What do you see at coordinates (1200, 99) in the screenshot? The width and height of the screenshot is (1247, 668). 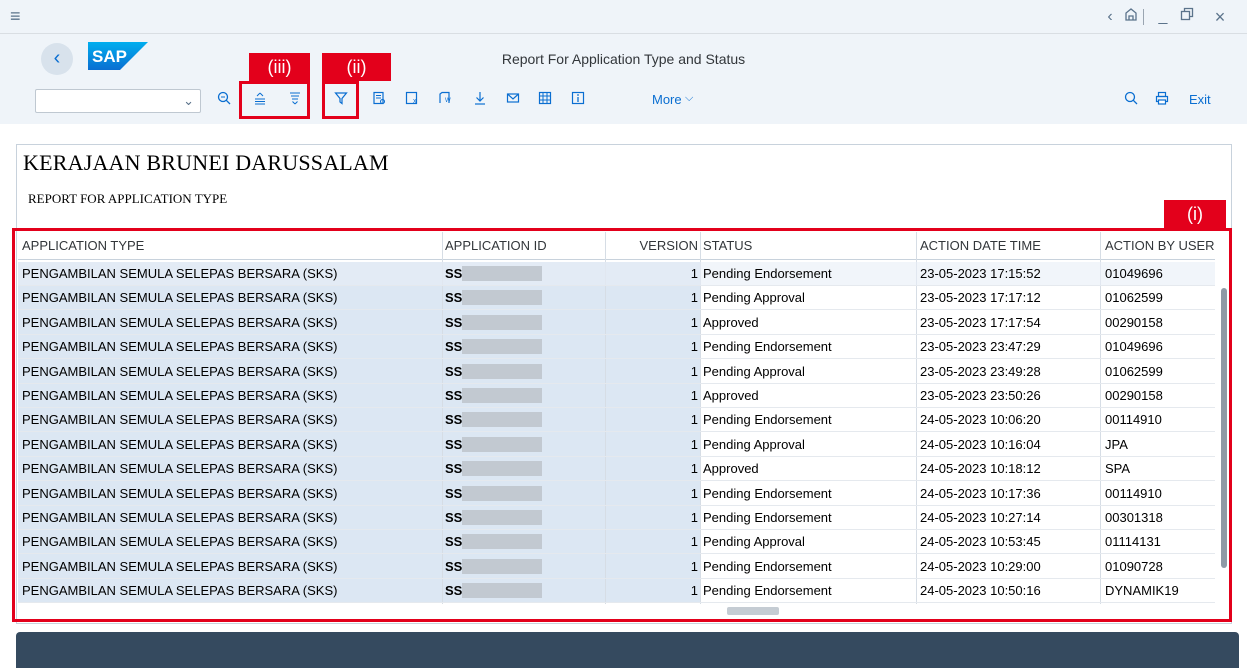 I see `exit-button: Exit` at bounding box center [1200, 99].